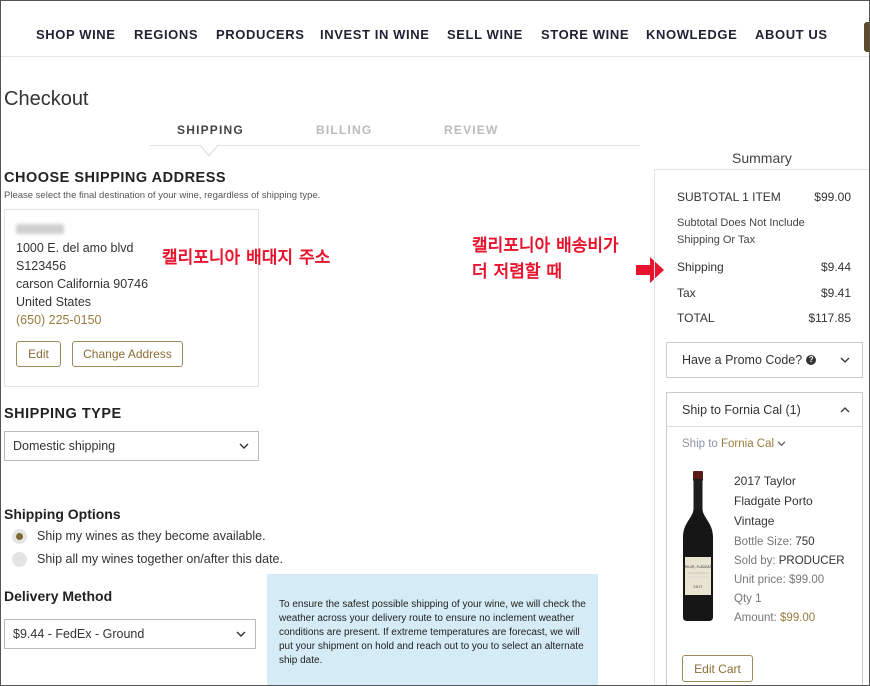 Image resolution: width=870 pixels, height=686 pixels. I want to click on shipping-option-available: Ship my wines as they become available., so click(139, 536).